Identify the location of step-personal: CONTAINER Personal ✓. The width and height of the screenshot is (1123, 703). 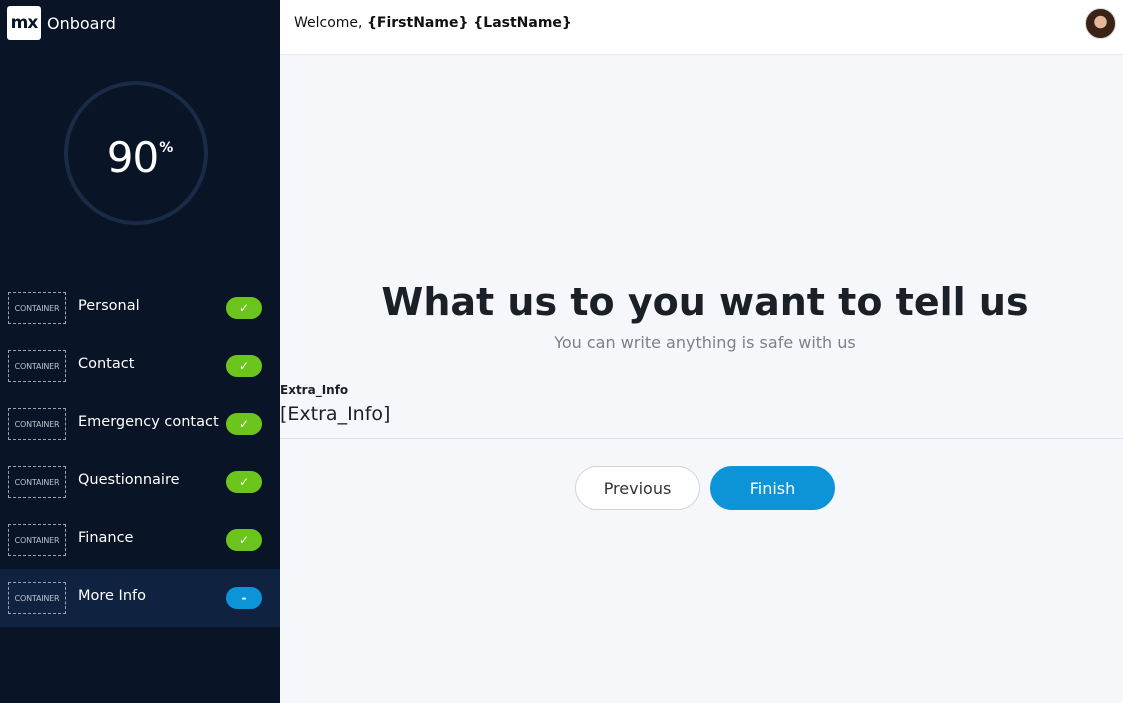
(140, 308).